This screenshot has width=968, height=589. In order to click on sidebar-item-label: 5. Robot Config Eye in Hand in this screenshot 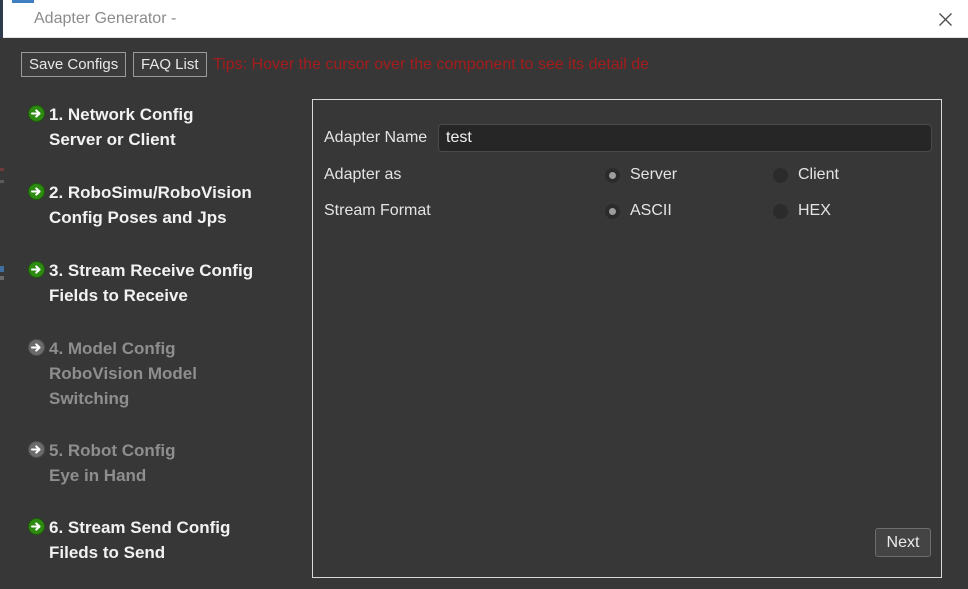, I will do `click(112, 463)`.